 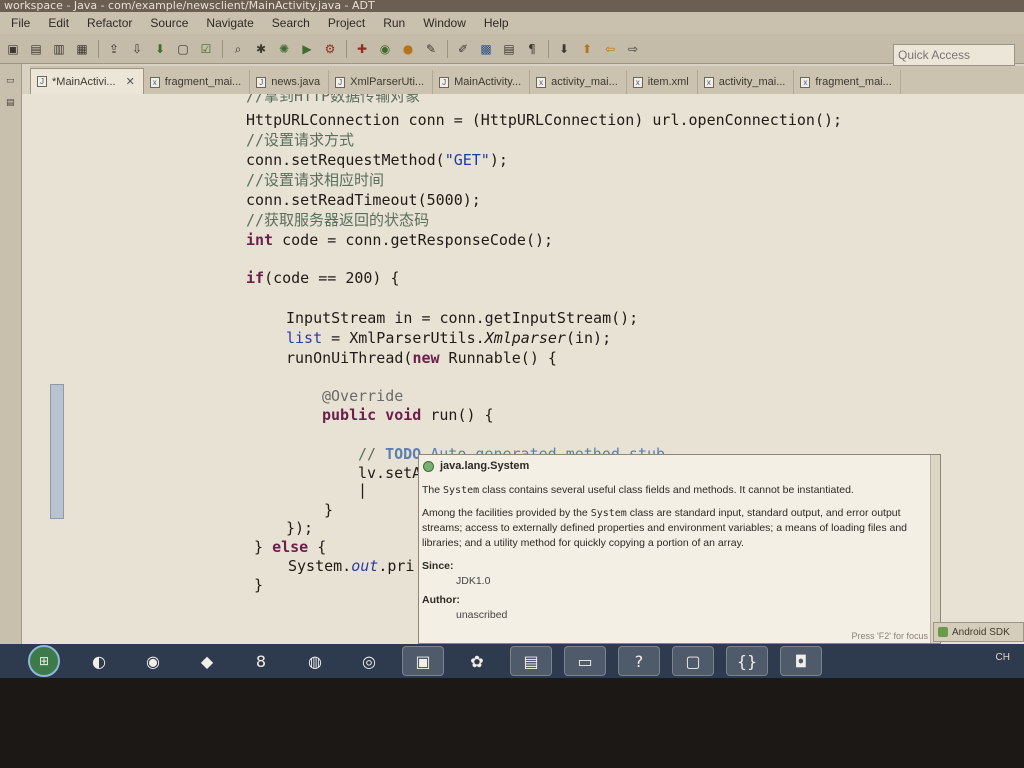 What do you see at coordinates (206, 49) in the screenshot?
I see `lint-icon: ☑` at bounding box center [206, 49].